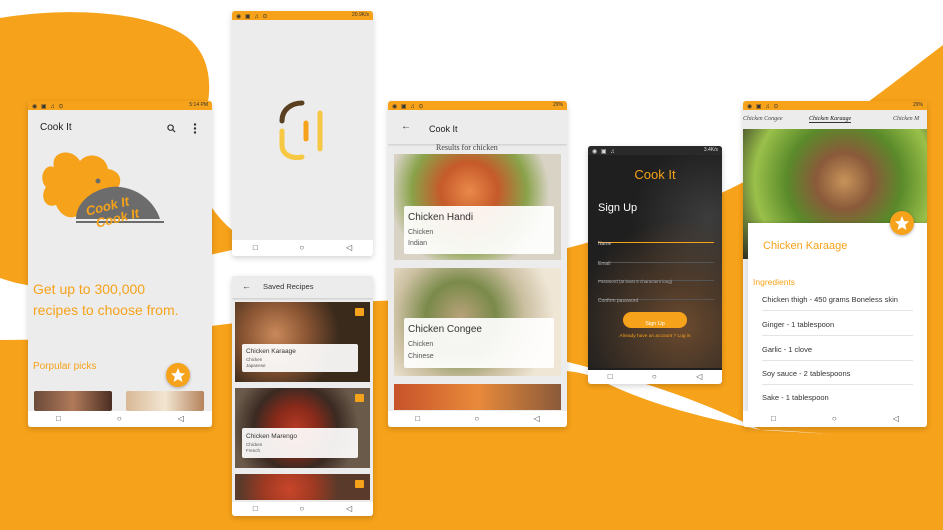 This screenshot has width=943, height=530. I want to click on result-card: Chicken Congee Chicken Chinese, so click(477, 322).